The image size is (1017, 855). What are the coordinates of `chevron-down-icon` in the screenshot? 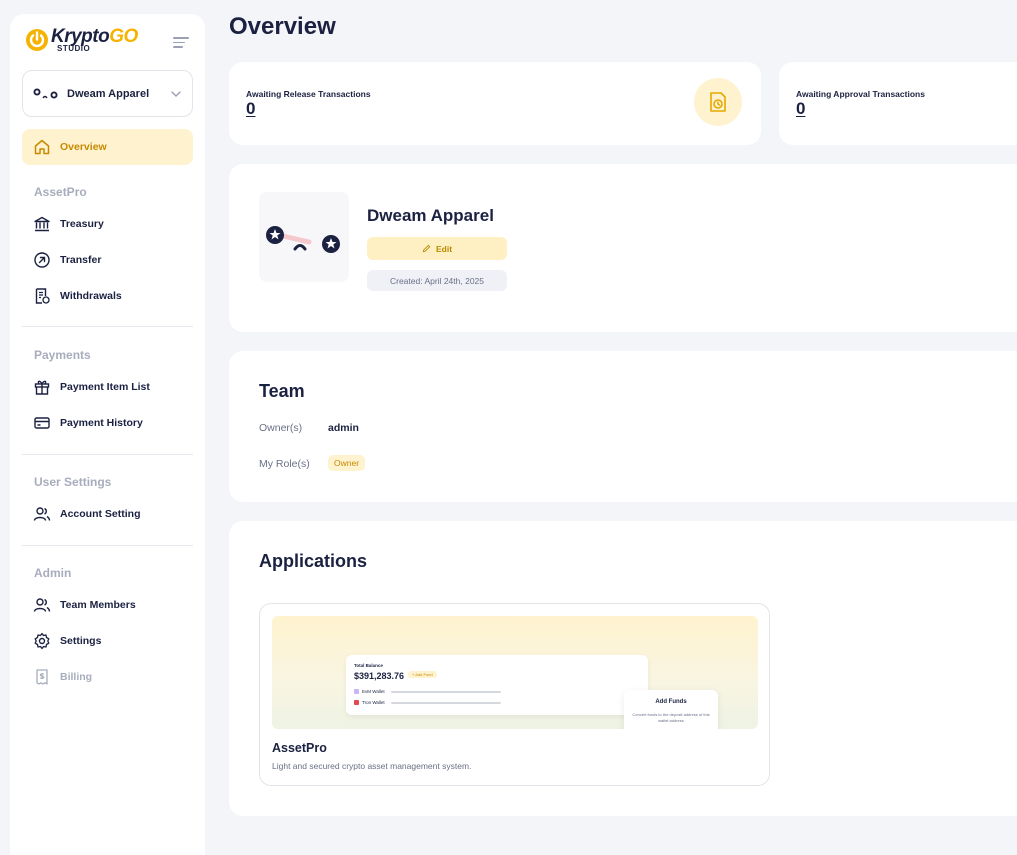 It's located at (176, 93).